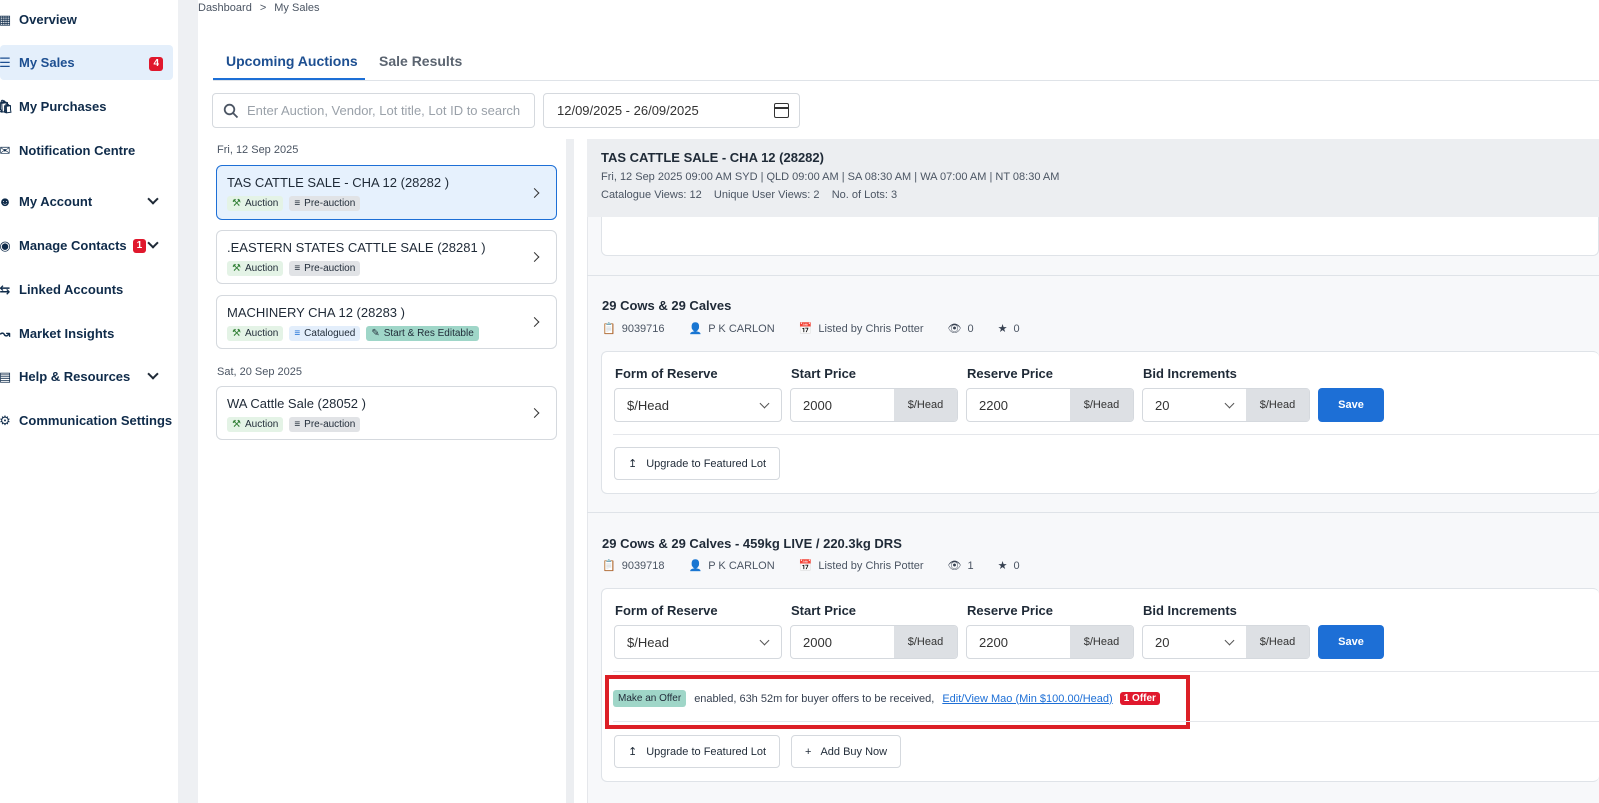 This screenshot has height=803, width=1599. What do you see at coordinates (296, 403) in the screenshot?
I see `auction-title: WA Cattle Sale (28052 )` at bounding box center [296, 403].